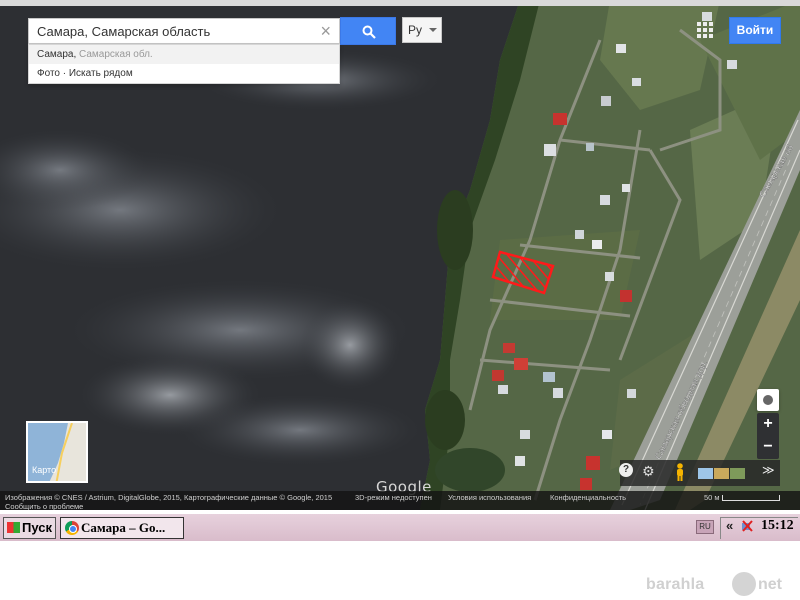 The height and width of the screenshot is (600, 800). Describe the element at coordinates (680, 472) in the screenshot. I see `pegman-icon` at that location.